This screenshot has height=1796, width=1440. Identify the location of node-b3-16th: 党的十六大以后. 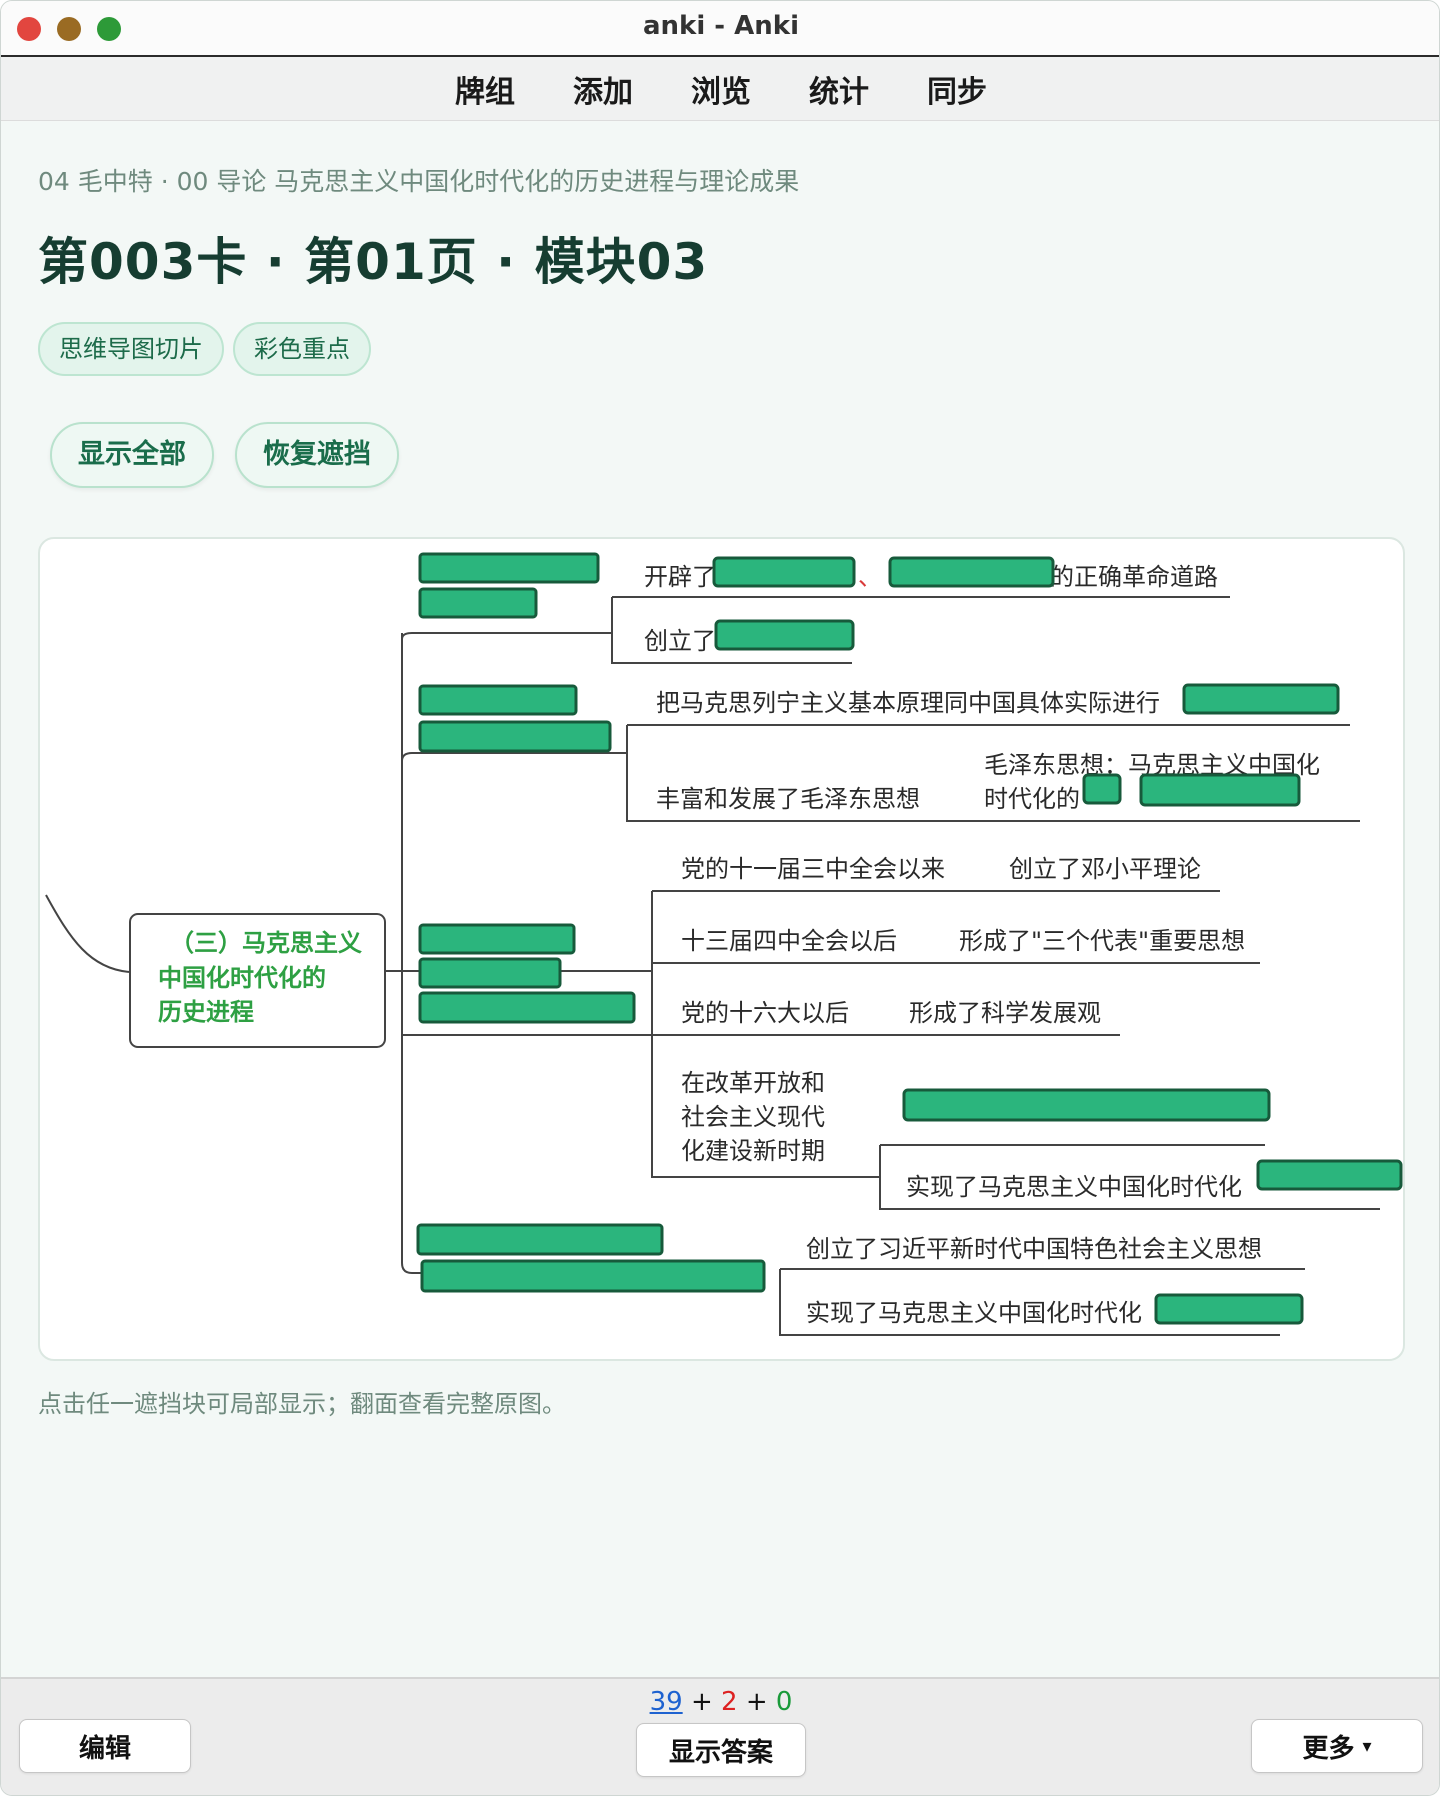
(765, 1013).